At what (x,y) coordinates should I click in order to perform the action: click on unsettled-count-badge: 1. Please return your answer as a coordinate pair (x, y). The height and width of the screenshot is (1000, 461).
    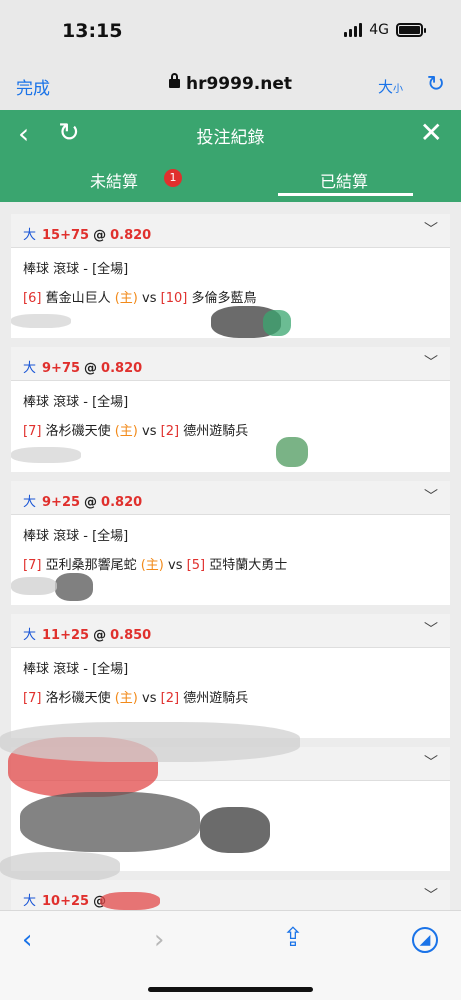
    Looking at the image, I should click on (173, 178).